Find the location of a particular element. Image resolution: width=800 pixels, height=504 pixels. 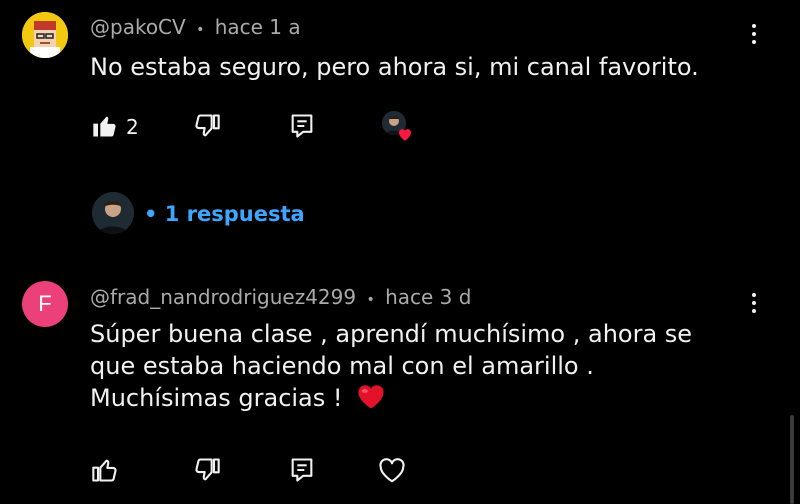

avatar-letter: F is located at coordinates (45, 303).